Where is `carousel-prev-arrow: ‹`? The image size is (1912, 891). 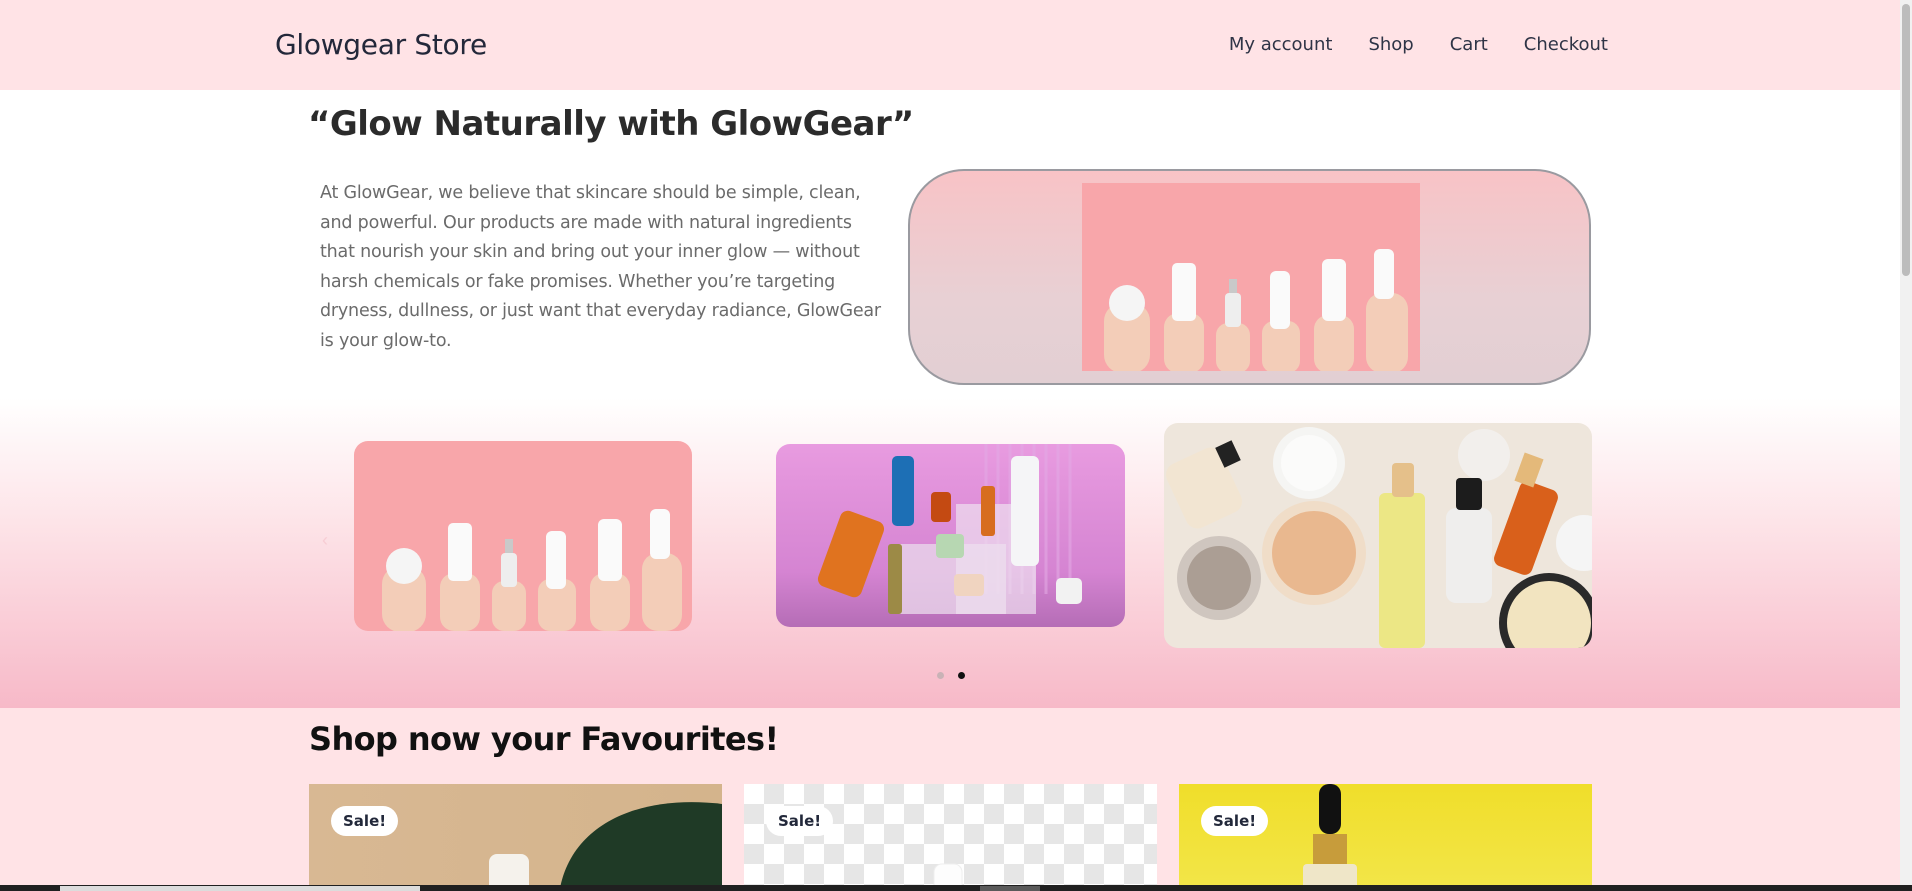 carousel-prev-arrow: ‹ is located at coordinates (325, 540).